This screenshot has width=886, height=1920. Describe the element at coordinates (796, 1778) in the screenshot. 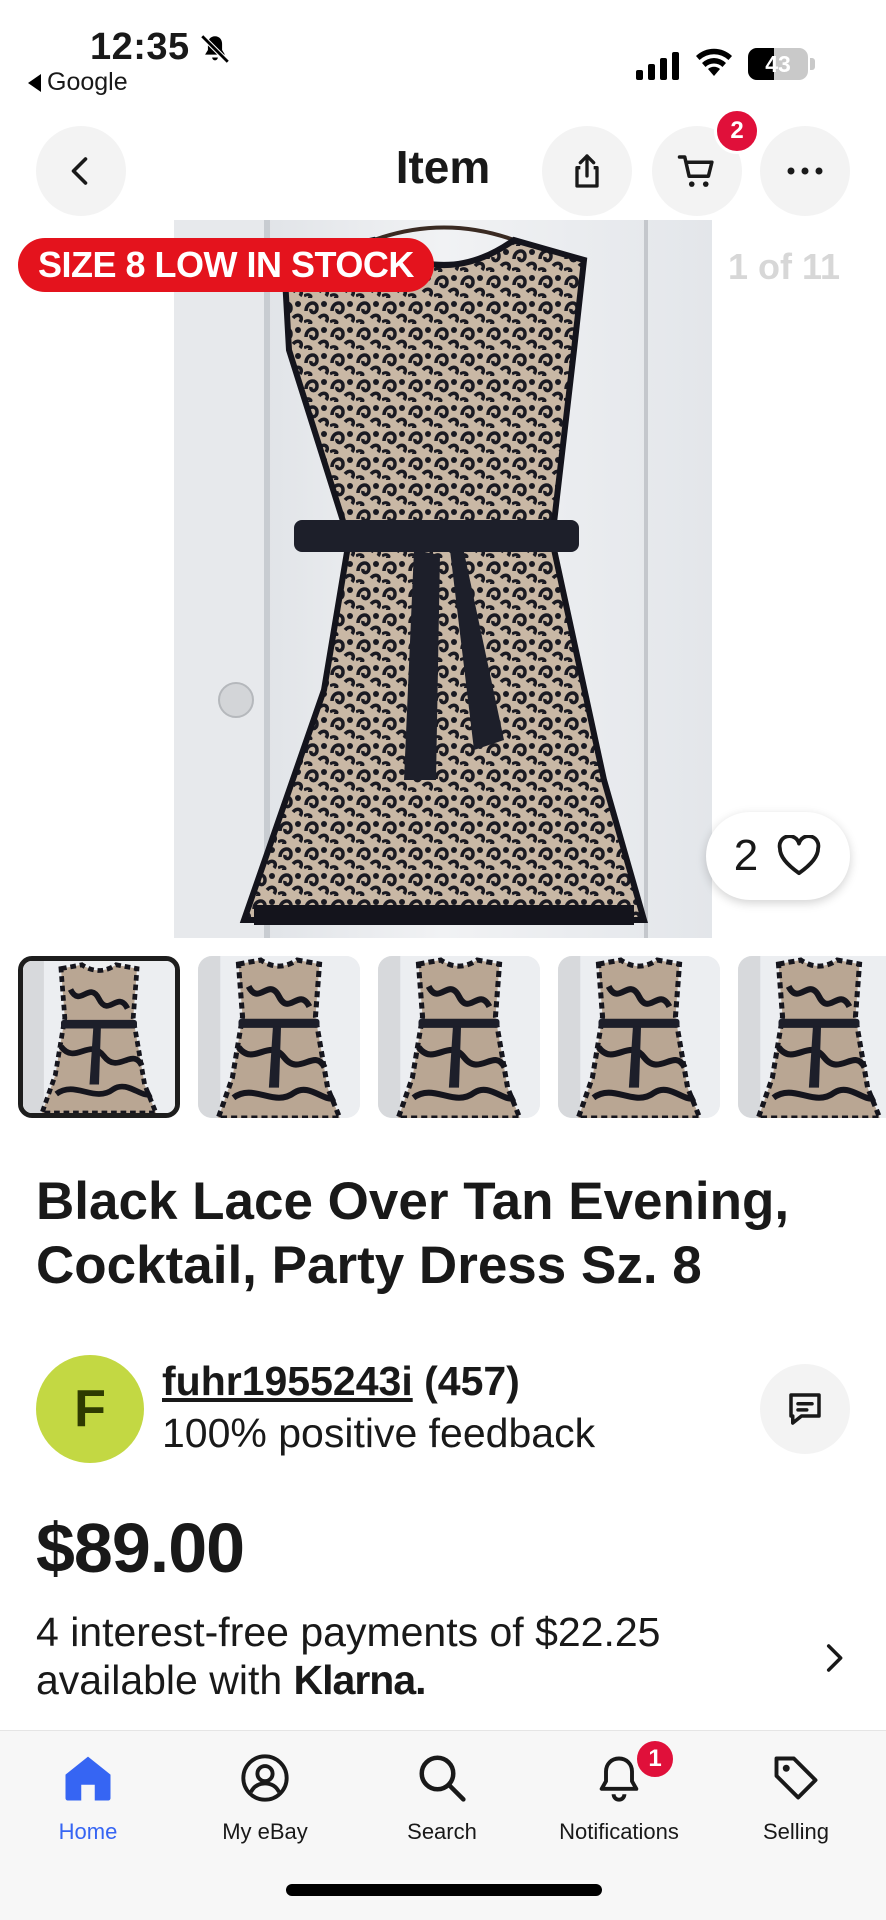

I see `tag-icon` at that location.